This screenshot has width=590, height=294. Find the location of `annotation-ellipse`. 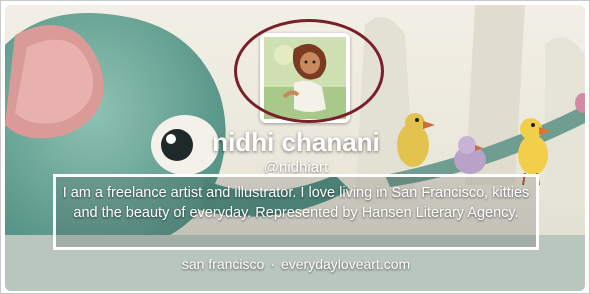

annotation-ellipse is located at coordinates (309, 71).